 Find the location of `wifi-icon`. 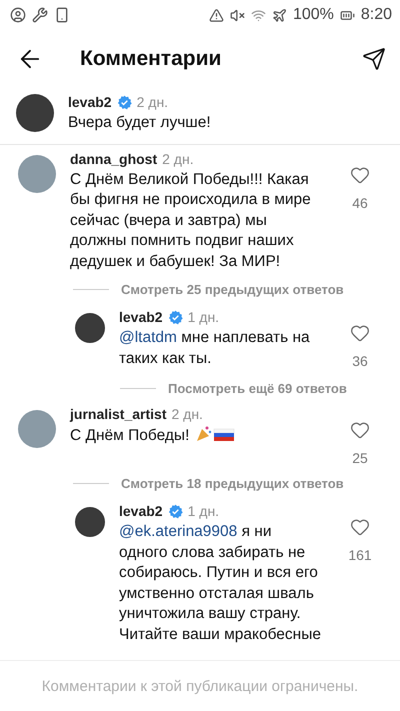

wifi-icon is located at coordinates (258, 15).